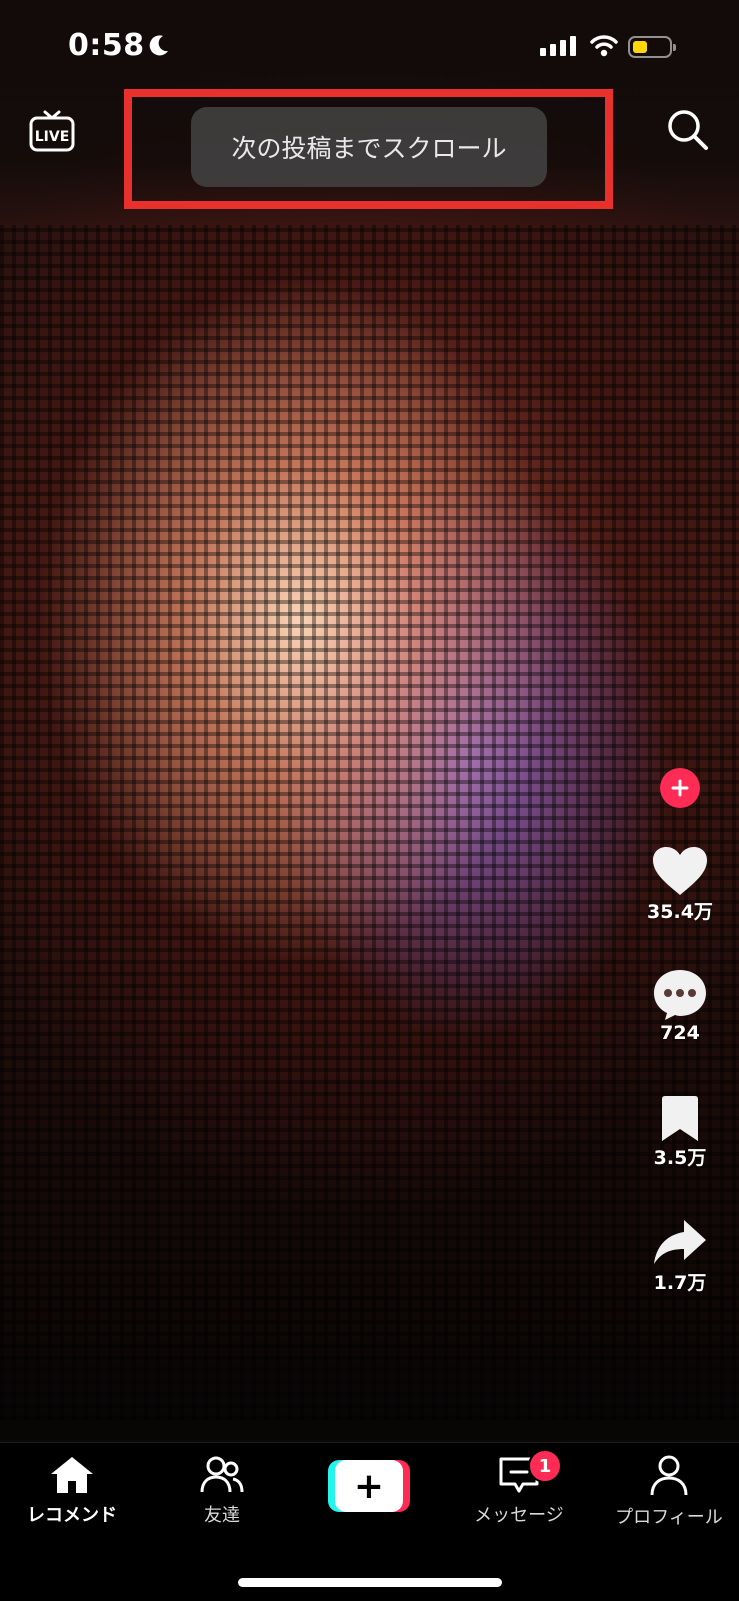  What do you see at coordinates (545, 1466) in the screenshot?
I see `message-badge: 1` at bounding box center [545, 1466].